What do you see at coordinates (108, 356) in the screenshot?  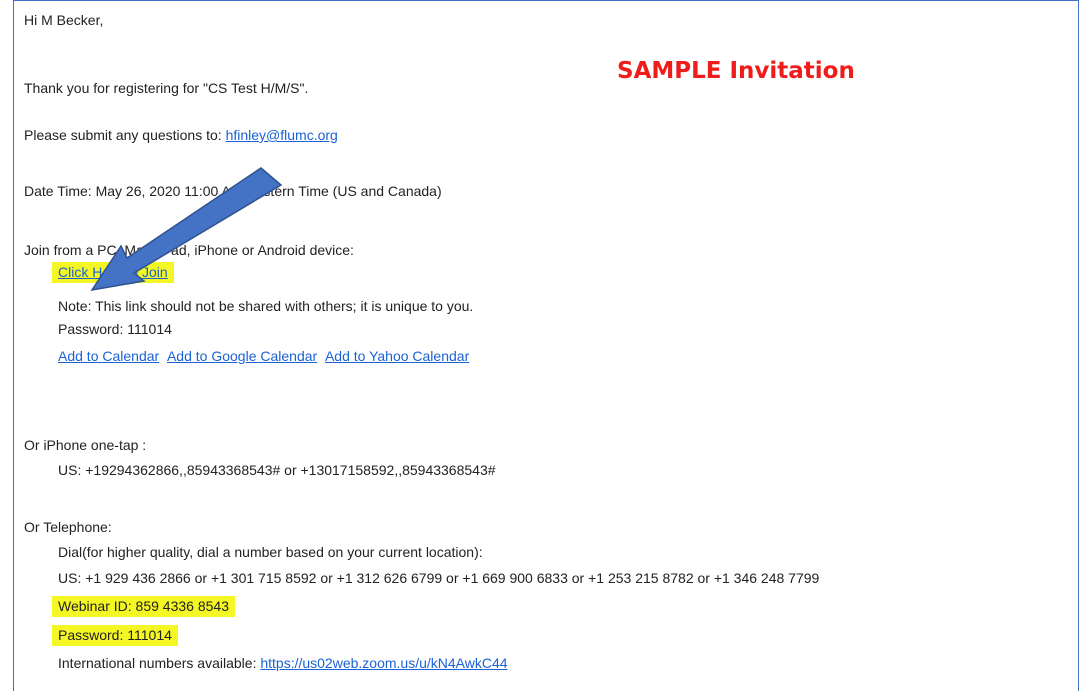 I see `add-to-calendar-link: Add to Calendar` at bounding box center [108, 356].